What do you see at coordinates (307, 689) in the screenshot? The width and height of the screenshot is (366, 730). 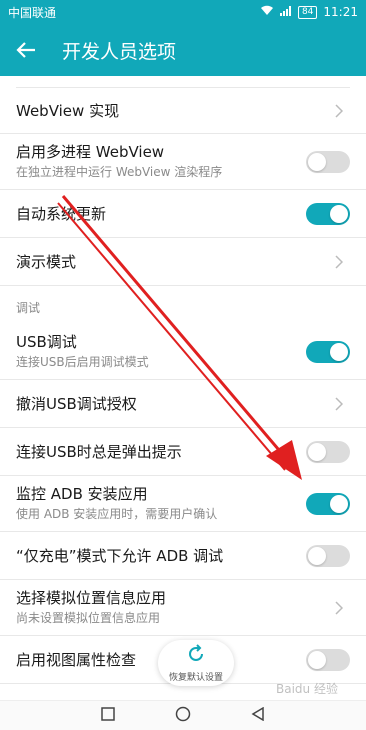 I see `watermark: Baidu 经验` at bounding box center [307, 689].